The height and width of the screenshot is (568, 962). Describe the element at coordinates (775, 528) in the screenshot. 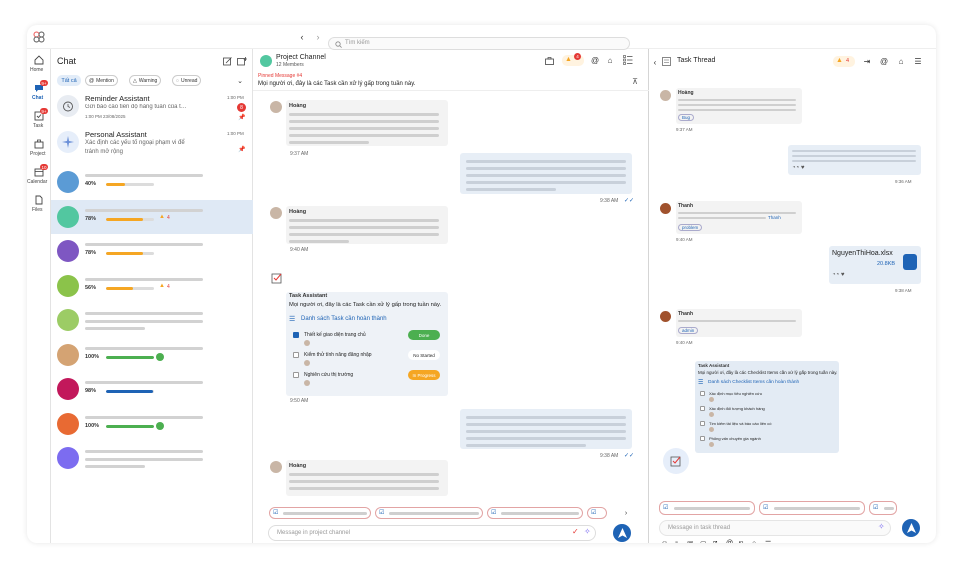

I see `thread-message-input: Message in task thread ✧` at that location.